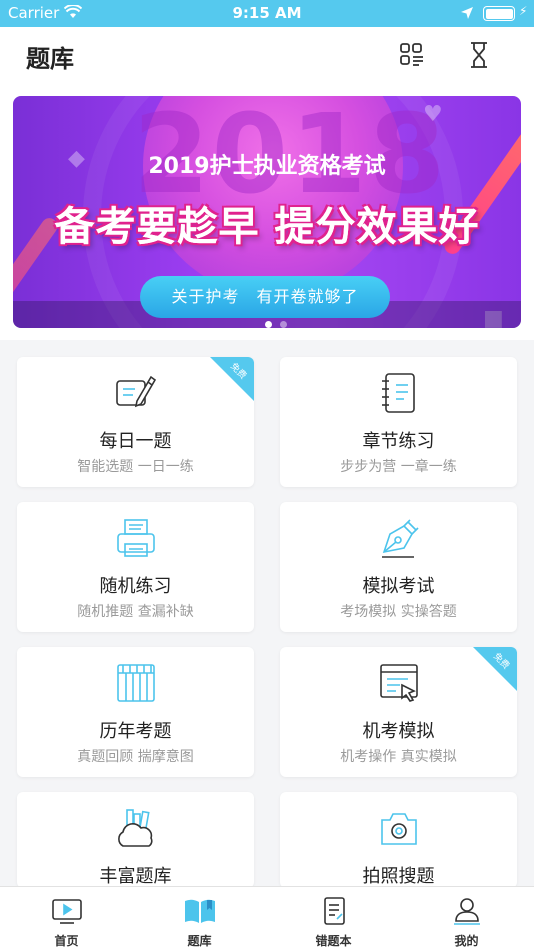  I want to click on card-subtitle: 步步为营 一章一练, so click(398, 467).